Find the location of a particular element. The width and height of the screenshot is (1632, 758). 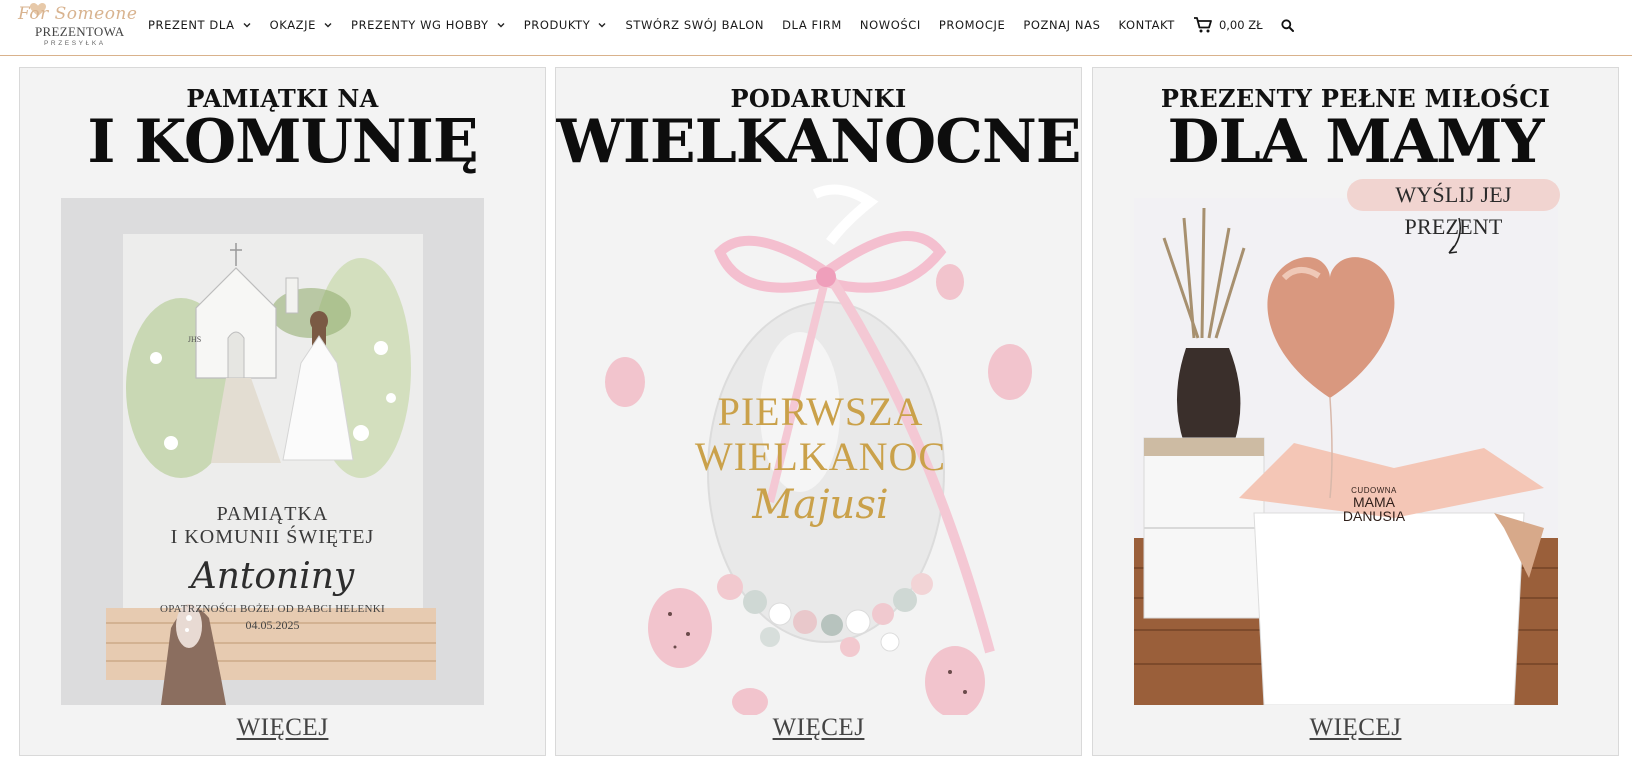

nav-item-label: STWÓRZ SWÓJ BALON is located at coordinates (695, 25).